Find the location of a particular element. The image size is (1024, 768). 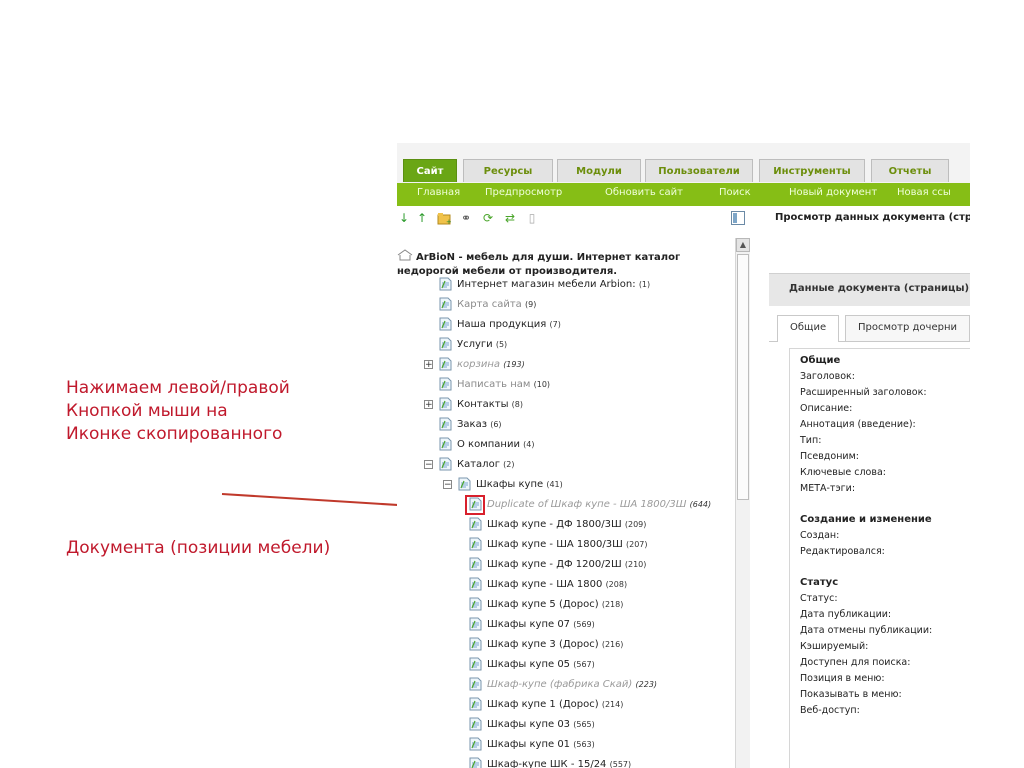

tree-item-label: Карта сайта is located at coordinates (489, 304).